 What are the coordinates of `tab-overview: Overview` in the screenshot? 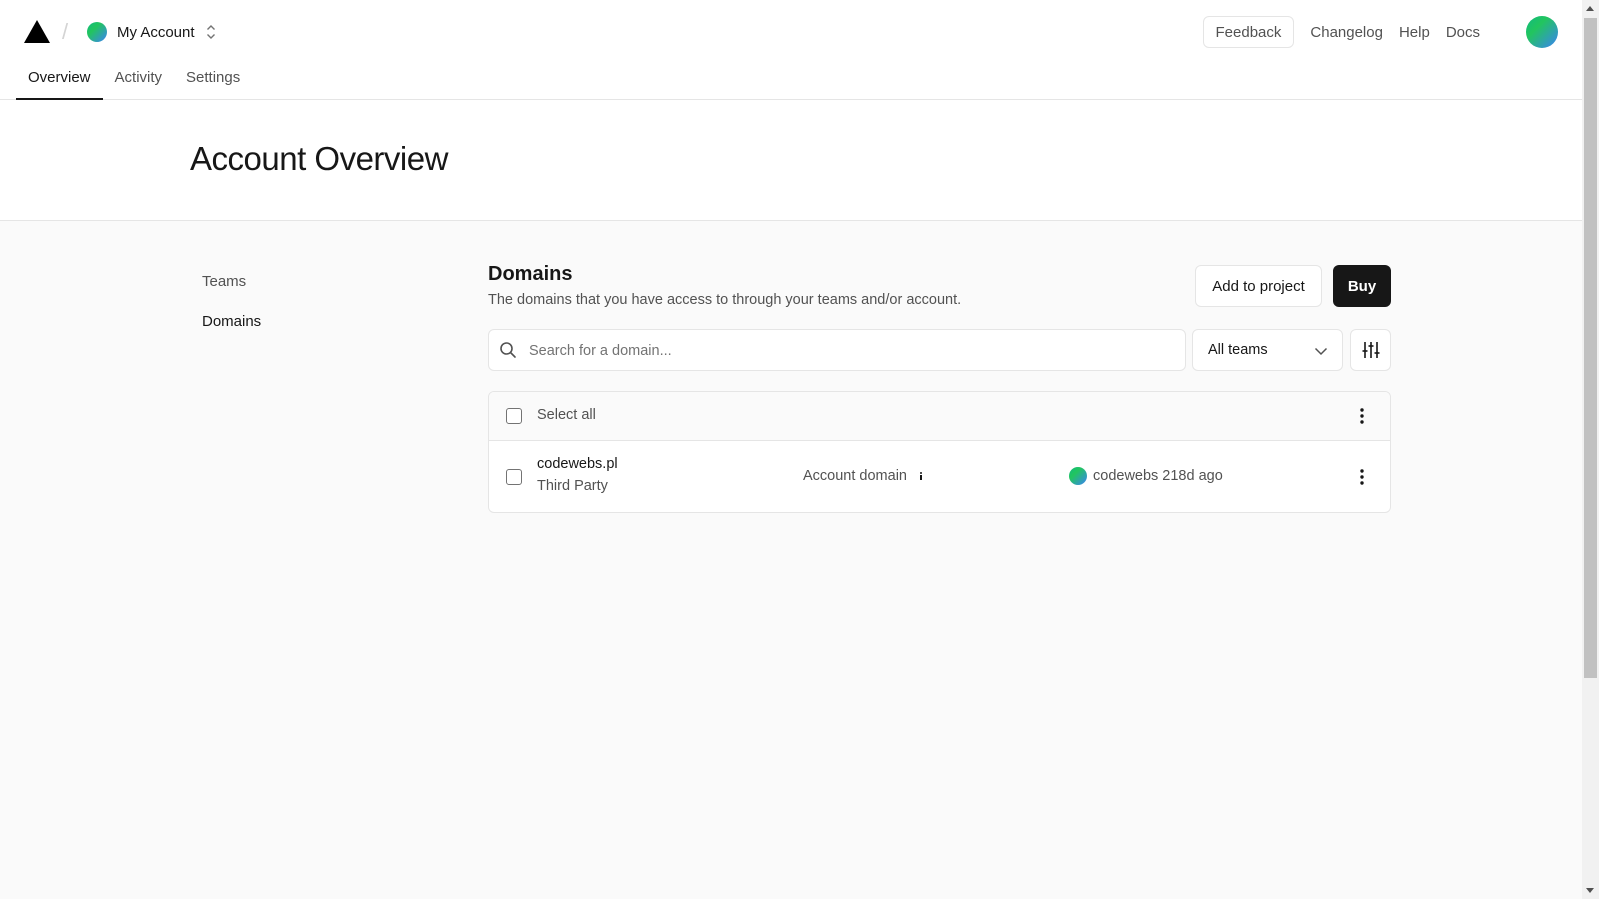 It's located at (59, 81).